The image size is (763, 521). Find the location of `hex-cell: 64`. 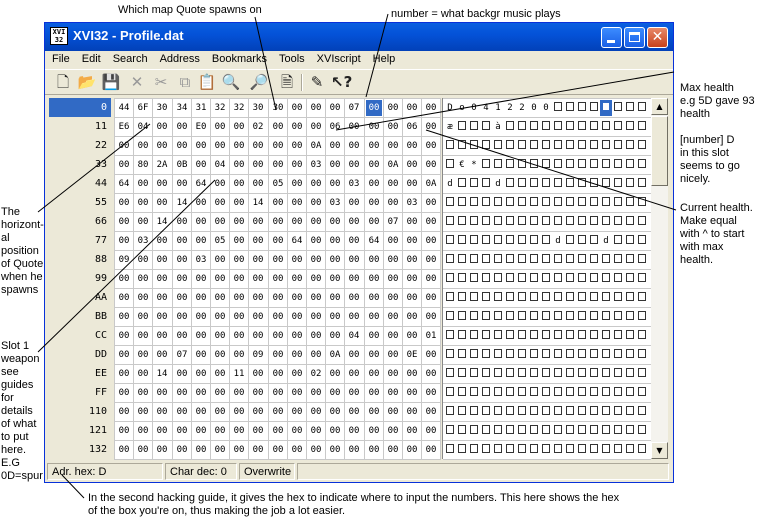

hex-cell: 64 is located at coordinates (124, 184).